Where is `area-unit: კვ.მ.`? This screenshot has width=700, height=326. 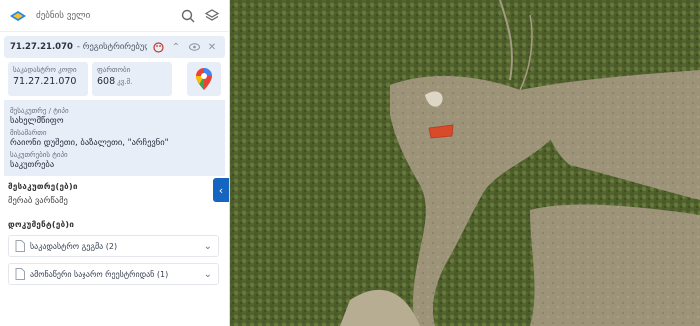
area-unit: კვ.მ. is located at coordinates (125, 82).